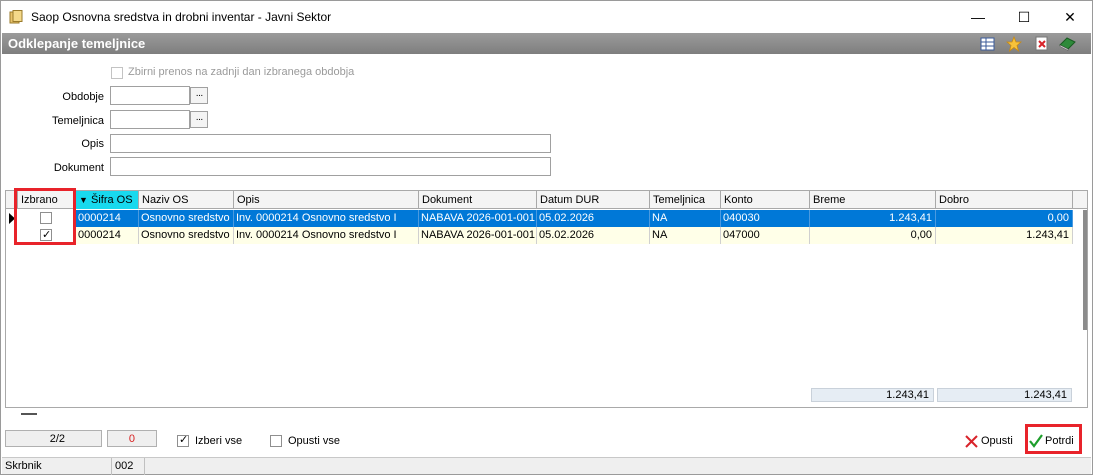  I want to click on konto-cell: 047000, so click(765, 235).